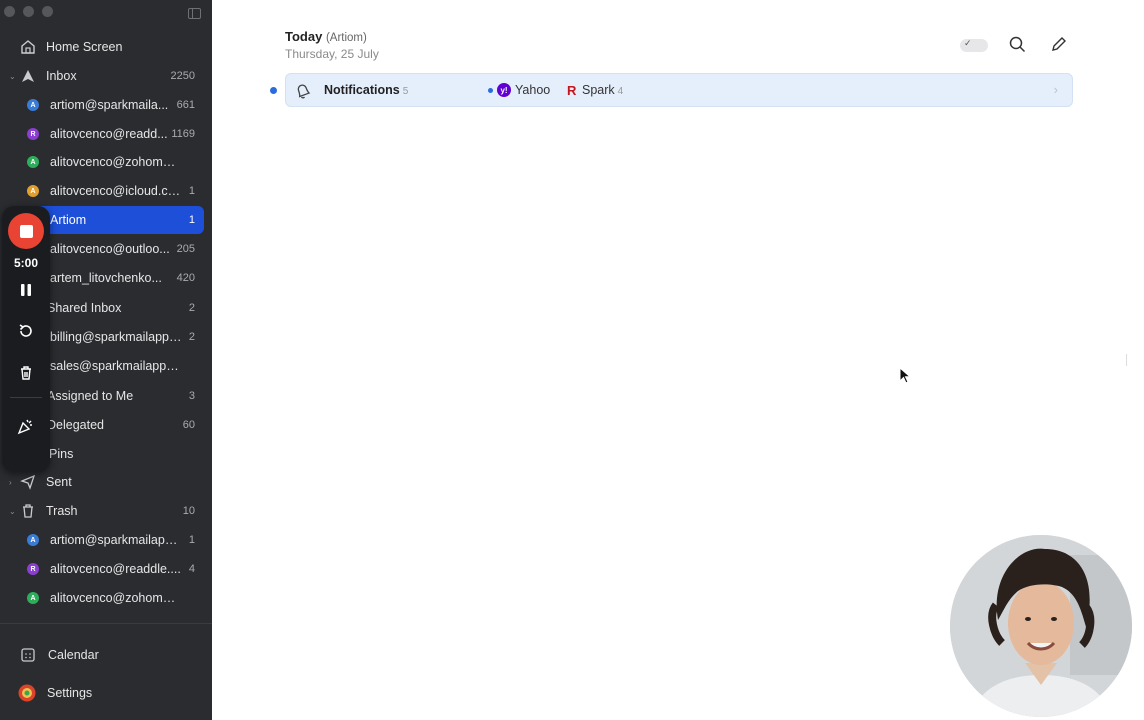 This screenshot has width=1144, height=720. What do you see at coordinates (194, 13) in the screenshot?
I see `sidebar-toggle-icon` at bounding box center [194, 13].